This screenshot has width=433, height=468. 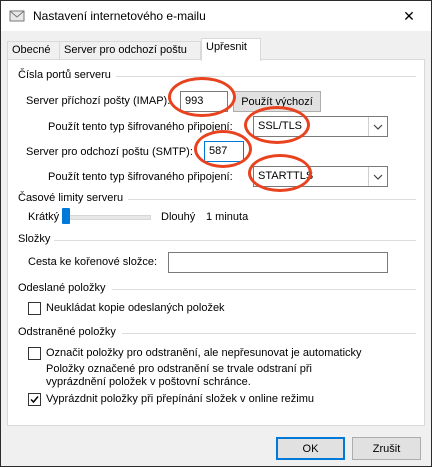 I want to click on outgoing-port-label: Server pro odchozí poštu (SMTP):, so click(x=109, y=152).